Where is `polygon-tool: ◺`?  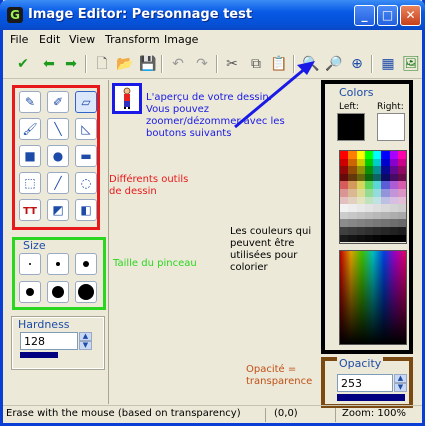 polygon-tool: ◺ is located at coordinates (86, 129).